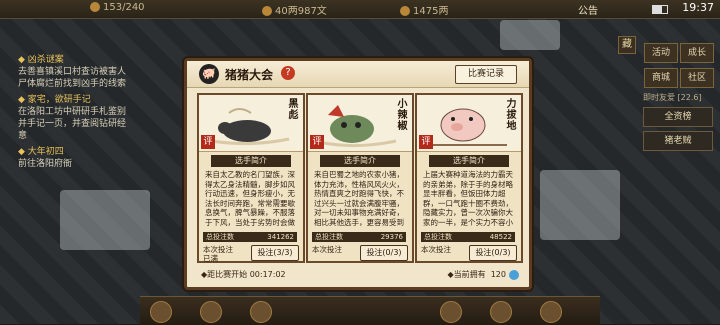  What do you see at coordinates (243, 274) in the screenshot?
I see `countdown: ◆距比赛开始 00:17:02` at bounding box center [243, 274].